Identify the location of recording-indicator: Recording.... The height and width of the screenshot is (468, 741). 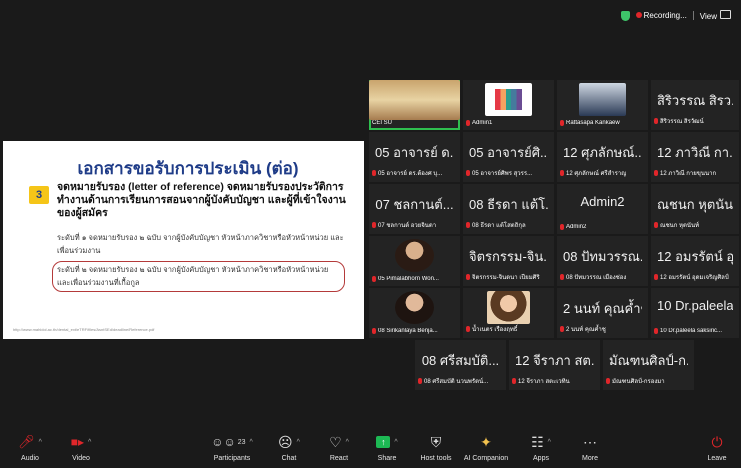
(661, 15).